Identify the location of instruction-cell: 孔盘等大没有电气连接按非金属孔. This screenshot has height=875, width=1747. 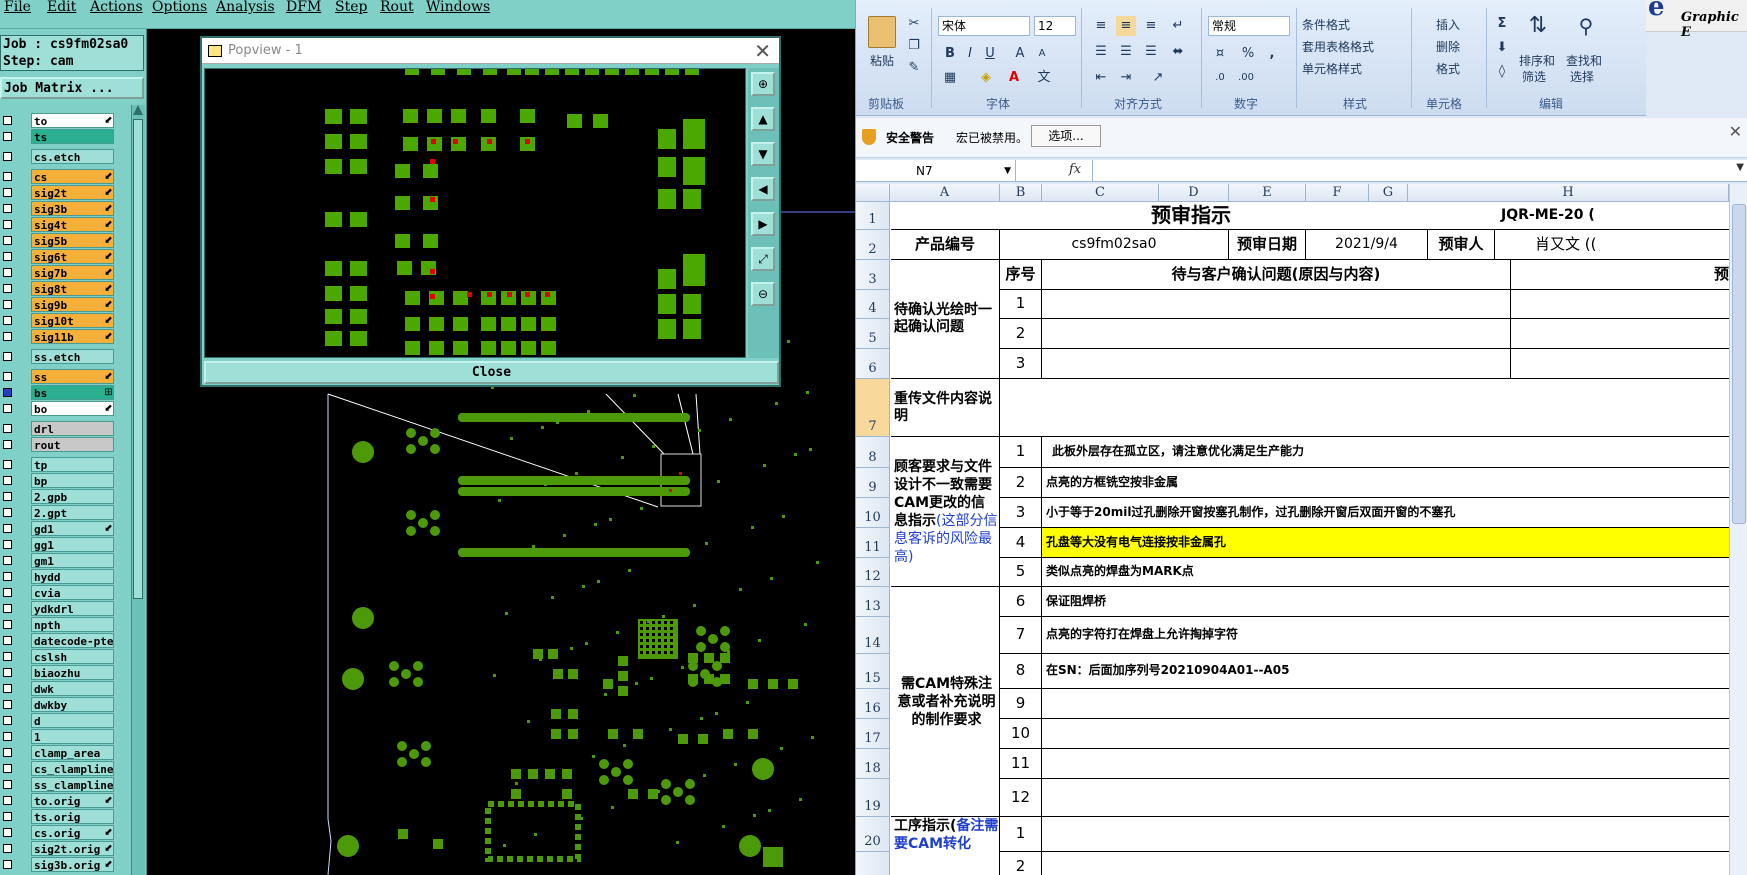
(1385, 543).